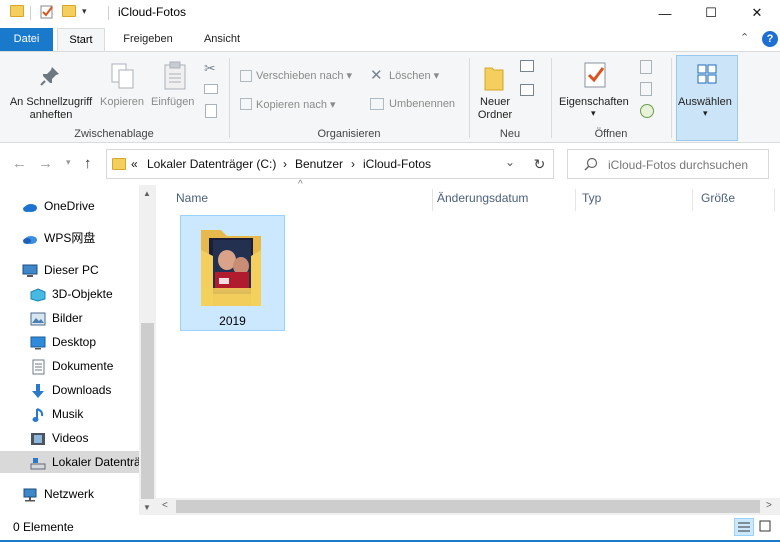 The image size is (780, 542). What do you see at coordinates (69, 414) in the screenshot?
I see `nav-item-music: Musik` at bounding box center [69, 414].